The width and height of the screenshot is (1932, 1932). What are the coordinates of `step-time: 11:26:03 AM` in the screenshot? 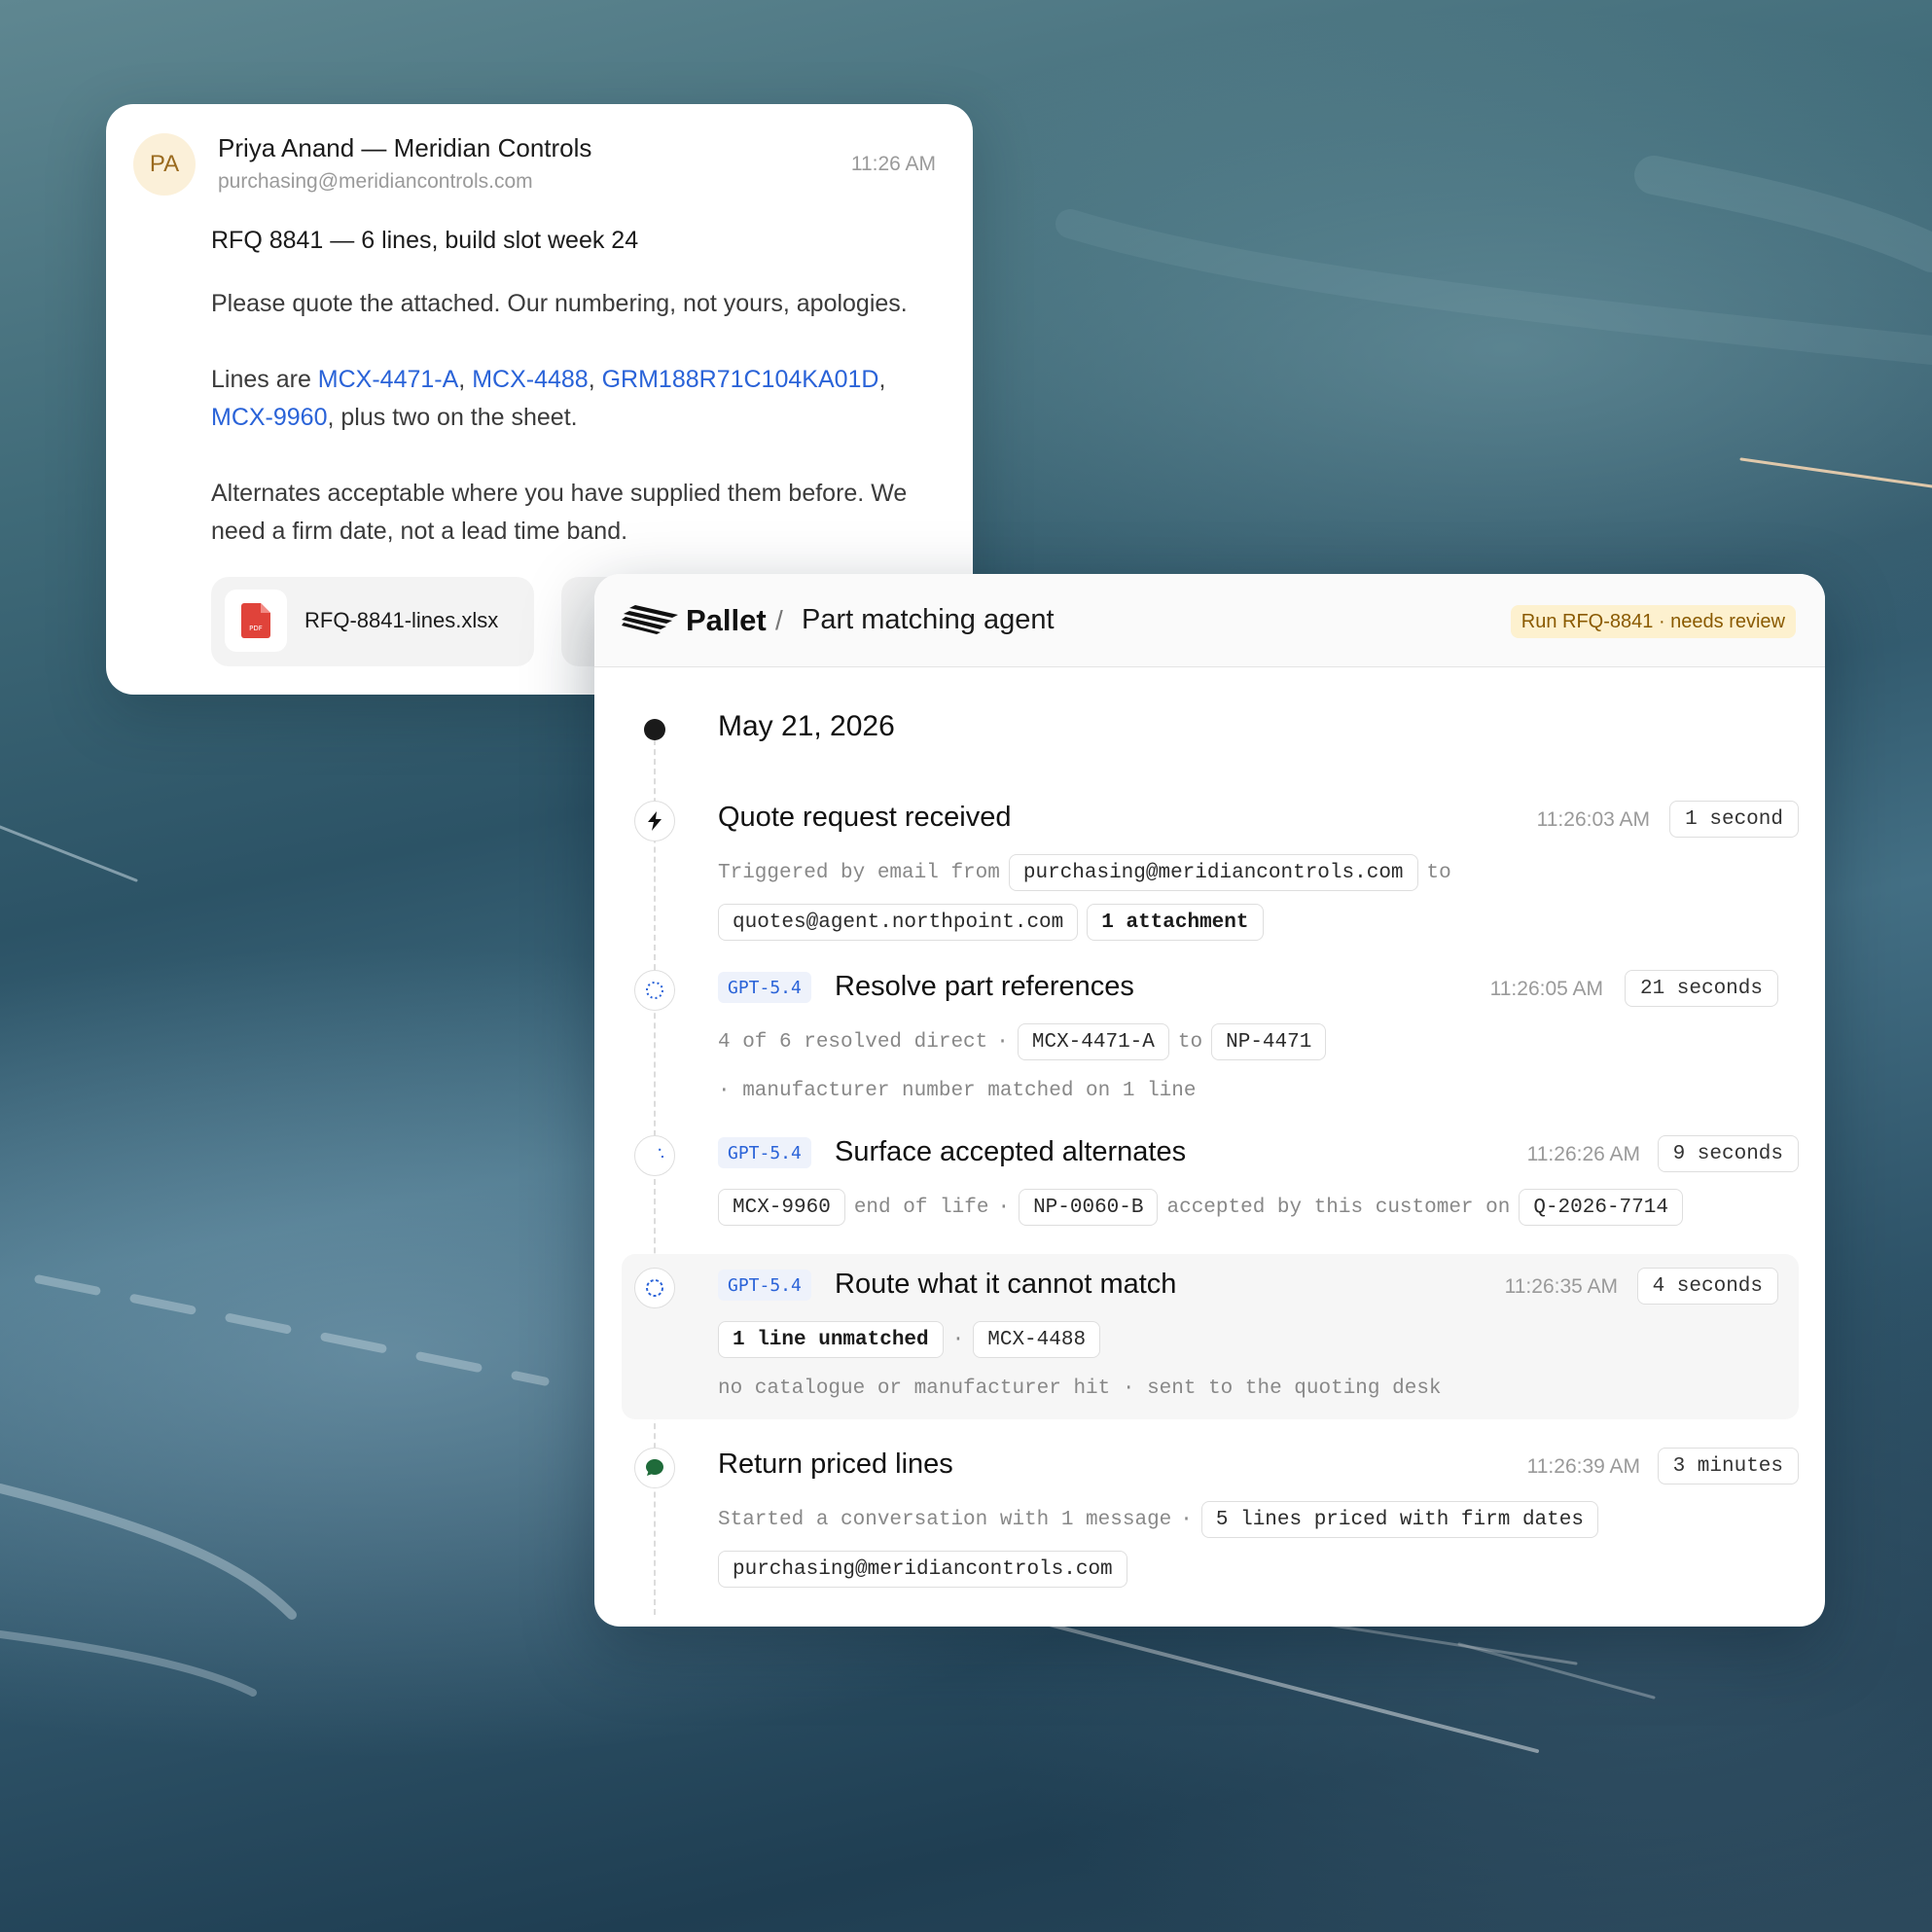 It's located at (1593, 819).